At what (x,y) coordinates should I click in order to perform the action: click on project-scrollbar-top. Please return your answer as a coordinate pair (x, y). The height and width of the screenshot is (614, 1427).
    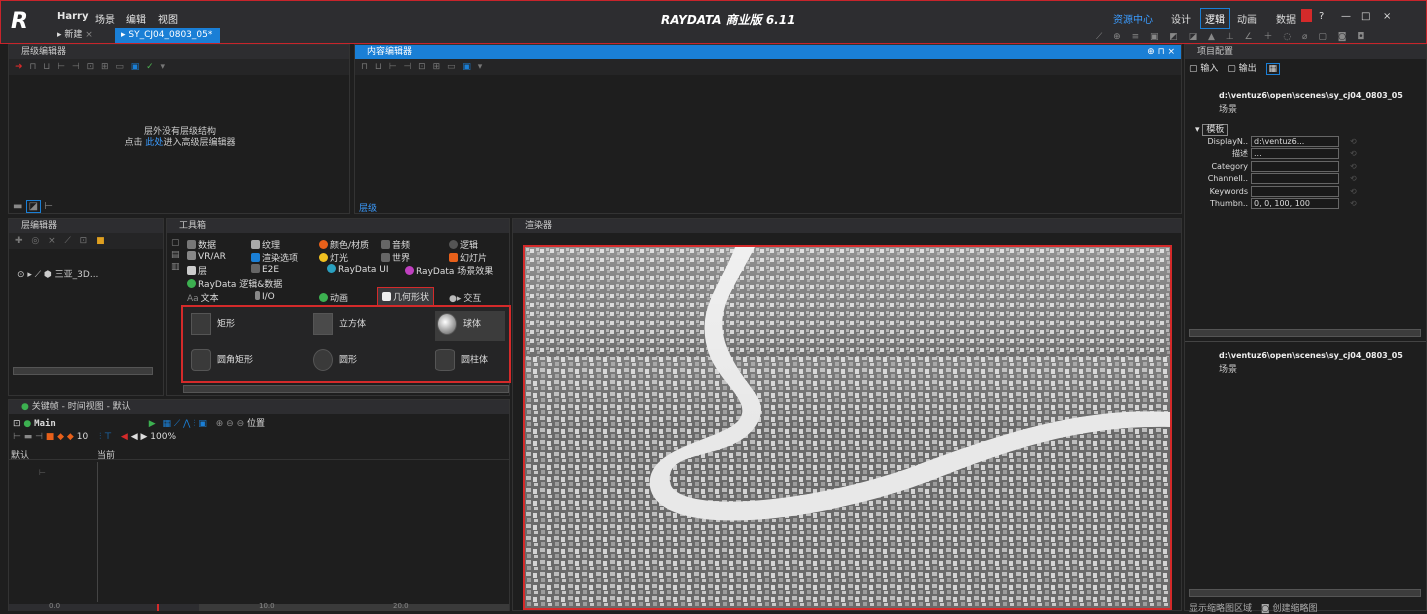
    Looking at the image, I should click on (1305, 333).